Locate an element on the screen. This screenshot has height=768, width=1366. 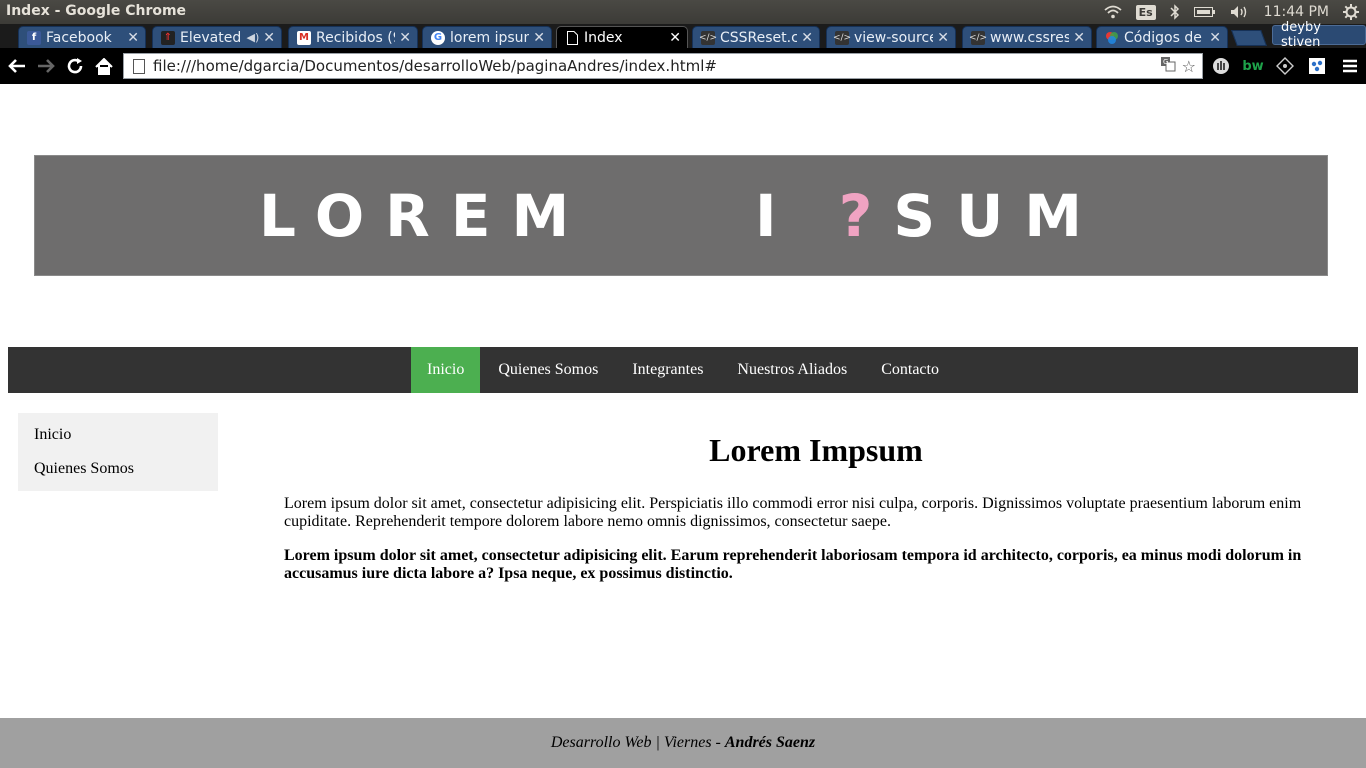
translate-icon: G is located at coordinates (1168, 66).